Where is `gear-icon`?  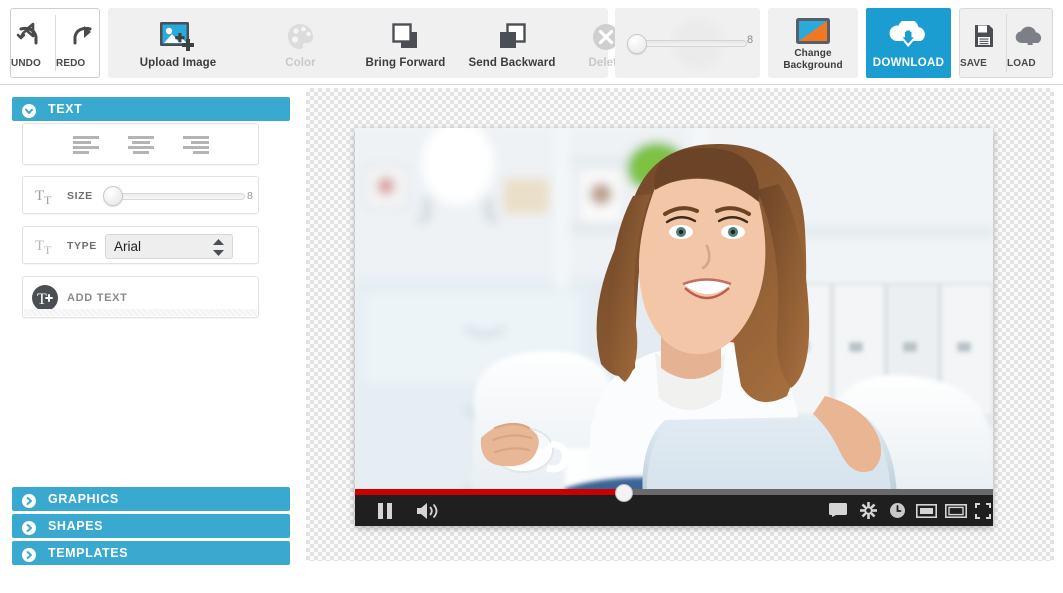
gear-icon is located at coordinates (868, 510).